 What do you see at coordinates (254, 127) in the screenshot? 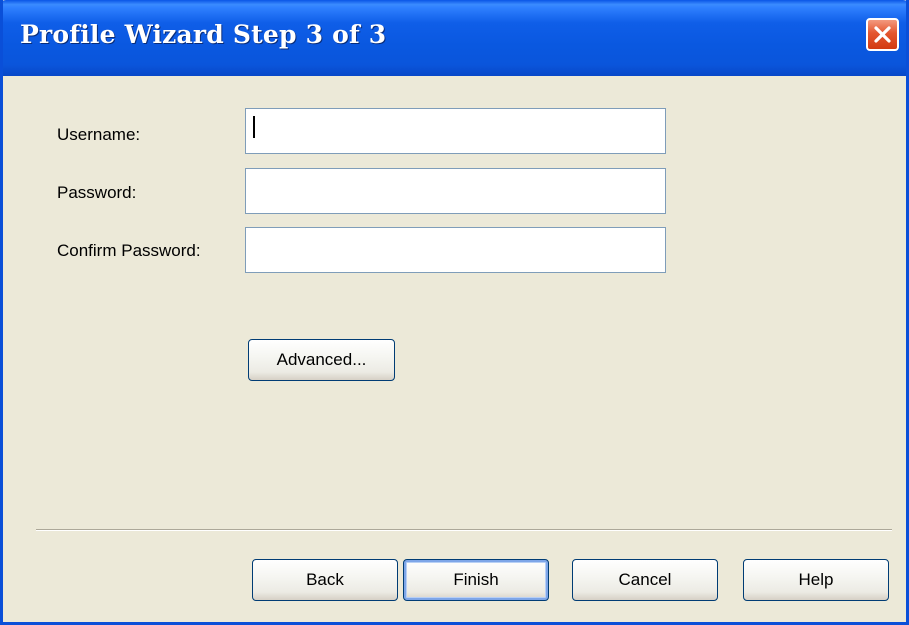
I see `text-caret` at bounding box center [254, 127].